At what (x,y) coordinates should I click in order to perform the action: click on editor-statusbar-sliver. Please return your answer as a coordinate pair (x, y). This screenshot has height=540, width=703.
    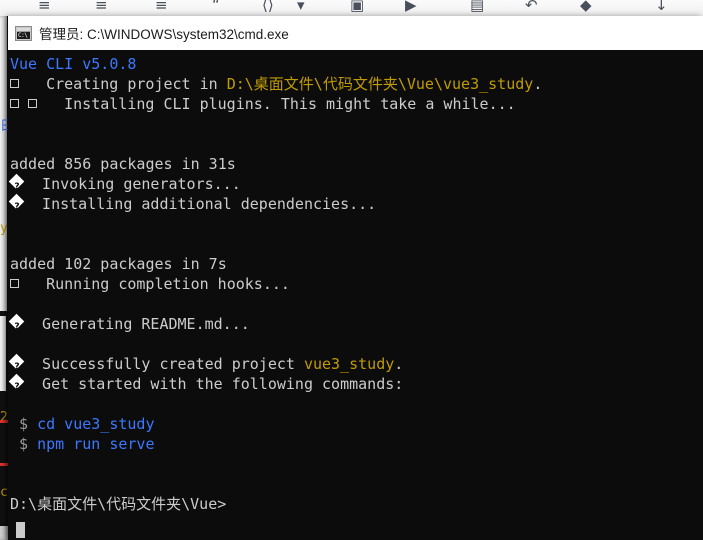
    Looking at the image, I should click on (4, 533).